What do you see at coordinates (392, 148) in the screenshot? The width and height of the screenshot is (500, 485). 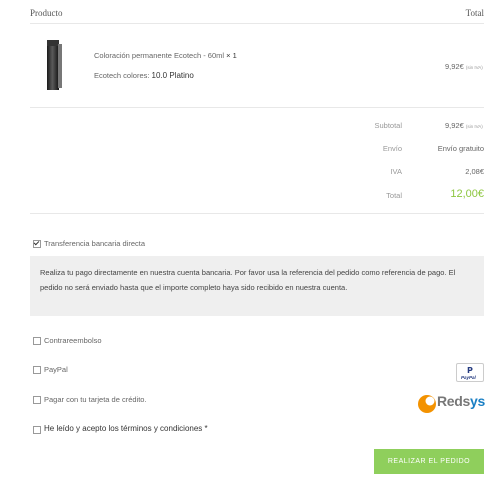 I see `shipping-label: Envío` at bounding box center [392, 148].